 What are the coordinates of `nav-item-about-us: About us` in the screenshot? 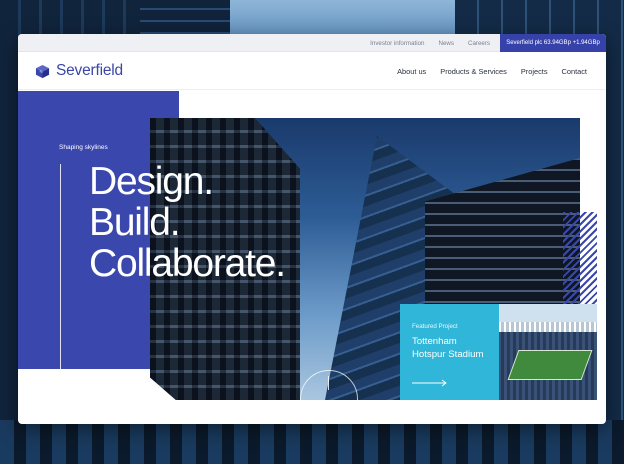 It's located at (411, 71).